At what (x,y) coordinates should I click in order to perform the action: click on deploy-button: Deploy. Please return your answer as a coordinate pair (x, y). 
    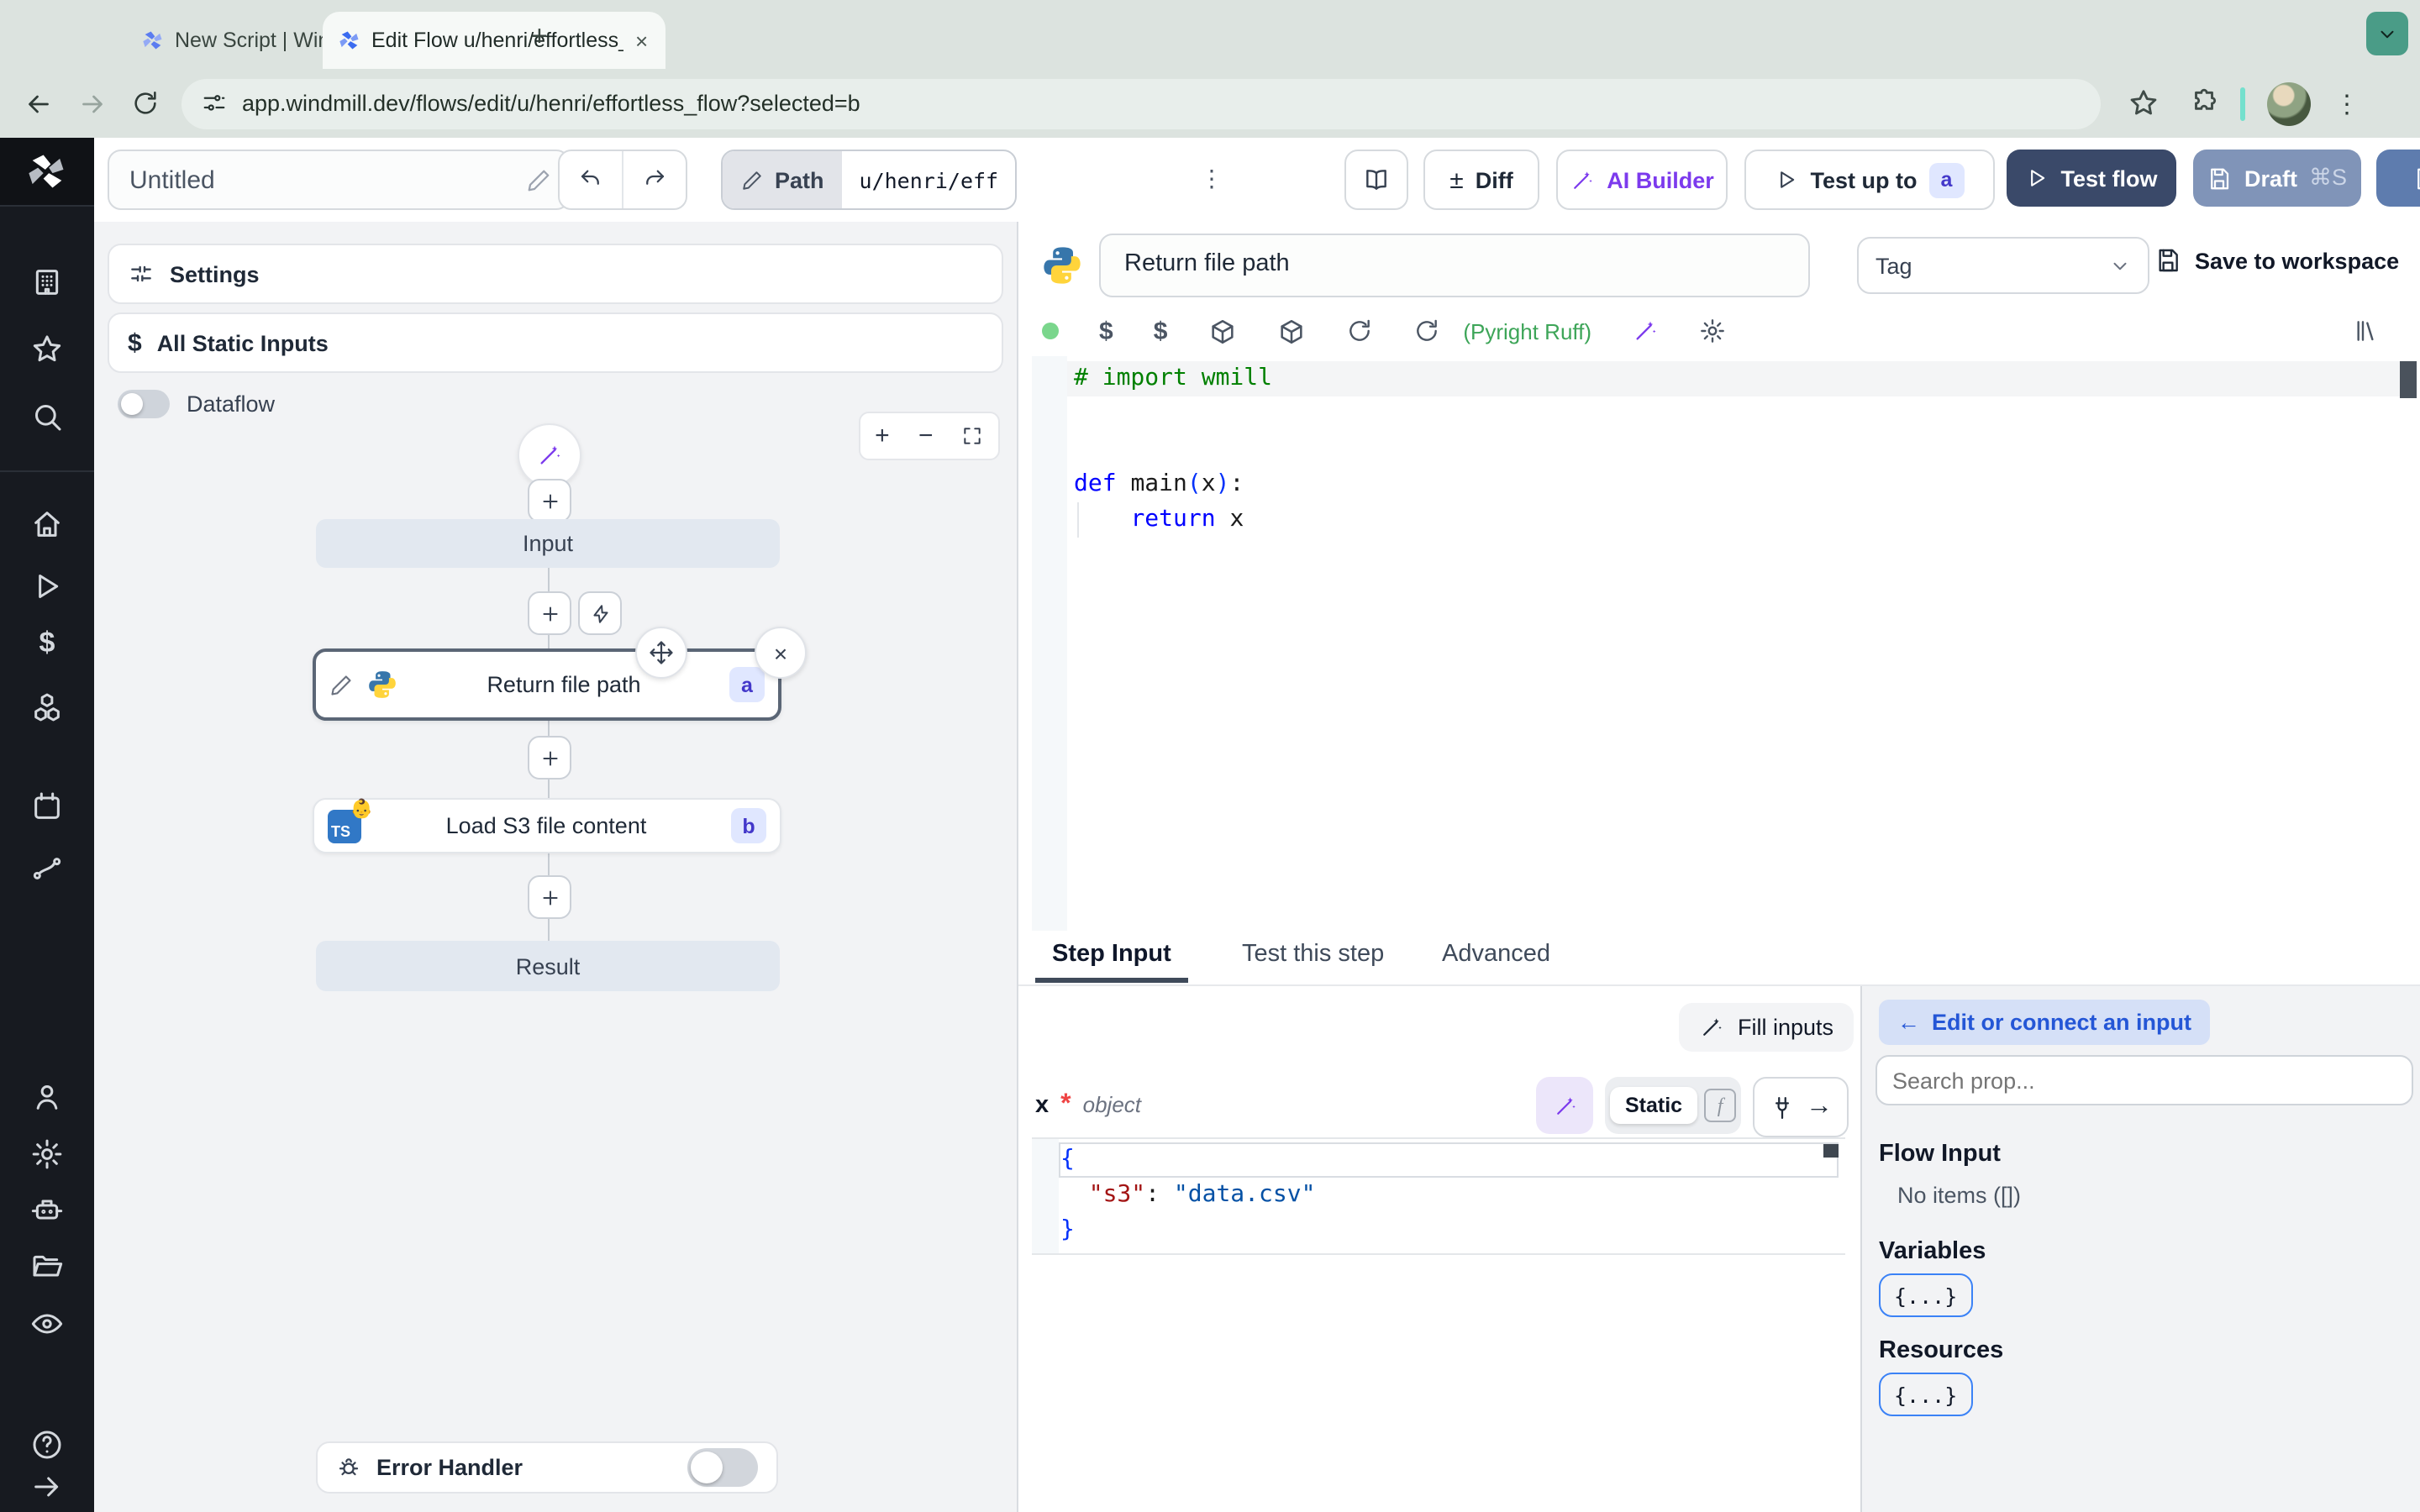
    Looking at the image, I should click on (2398, 178).